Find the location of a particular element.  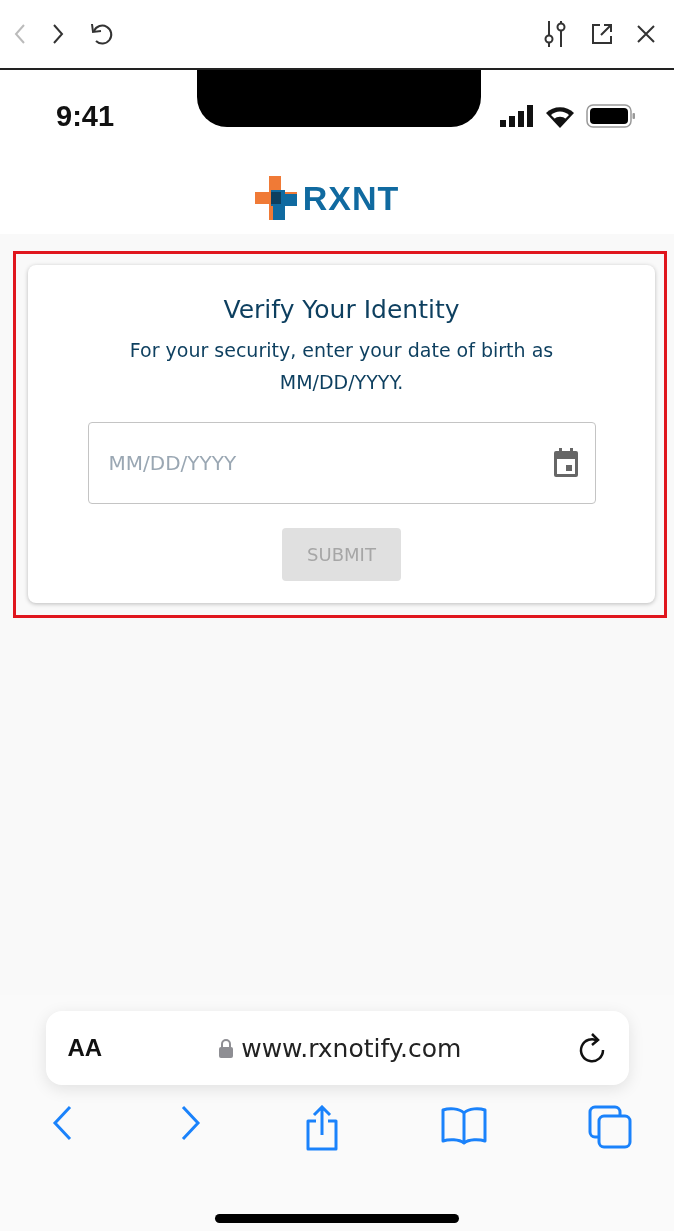

status-time: 9:41 is located at coordinates (85, 116).